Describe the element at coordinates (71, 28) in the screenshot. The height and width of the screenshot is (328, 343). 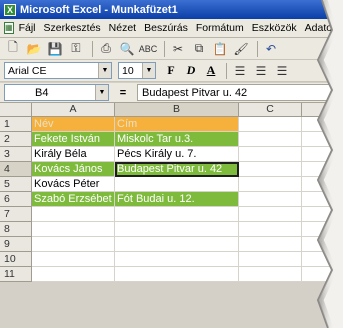
I see `menu-edit: Szerkesztés` at that location.